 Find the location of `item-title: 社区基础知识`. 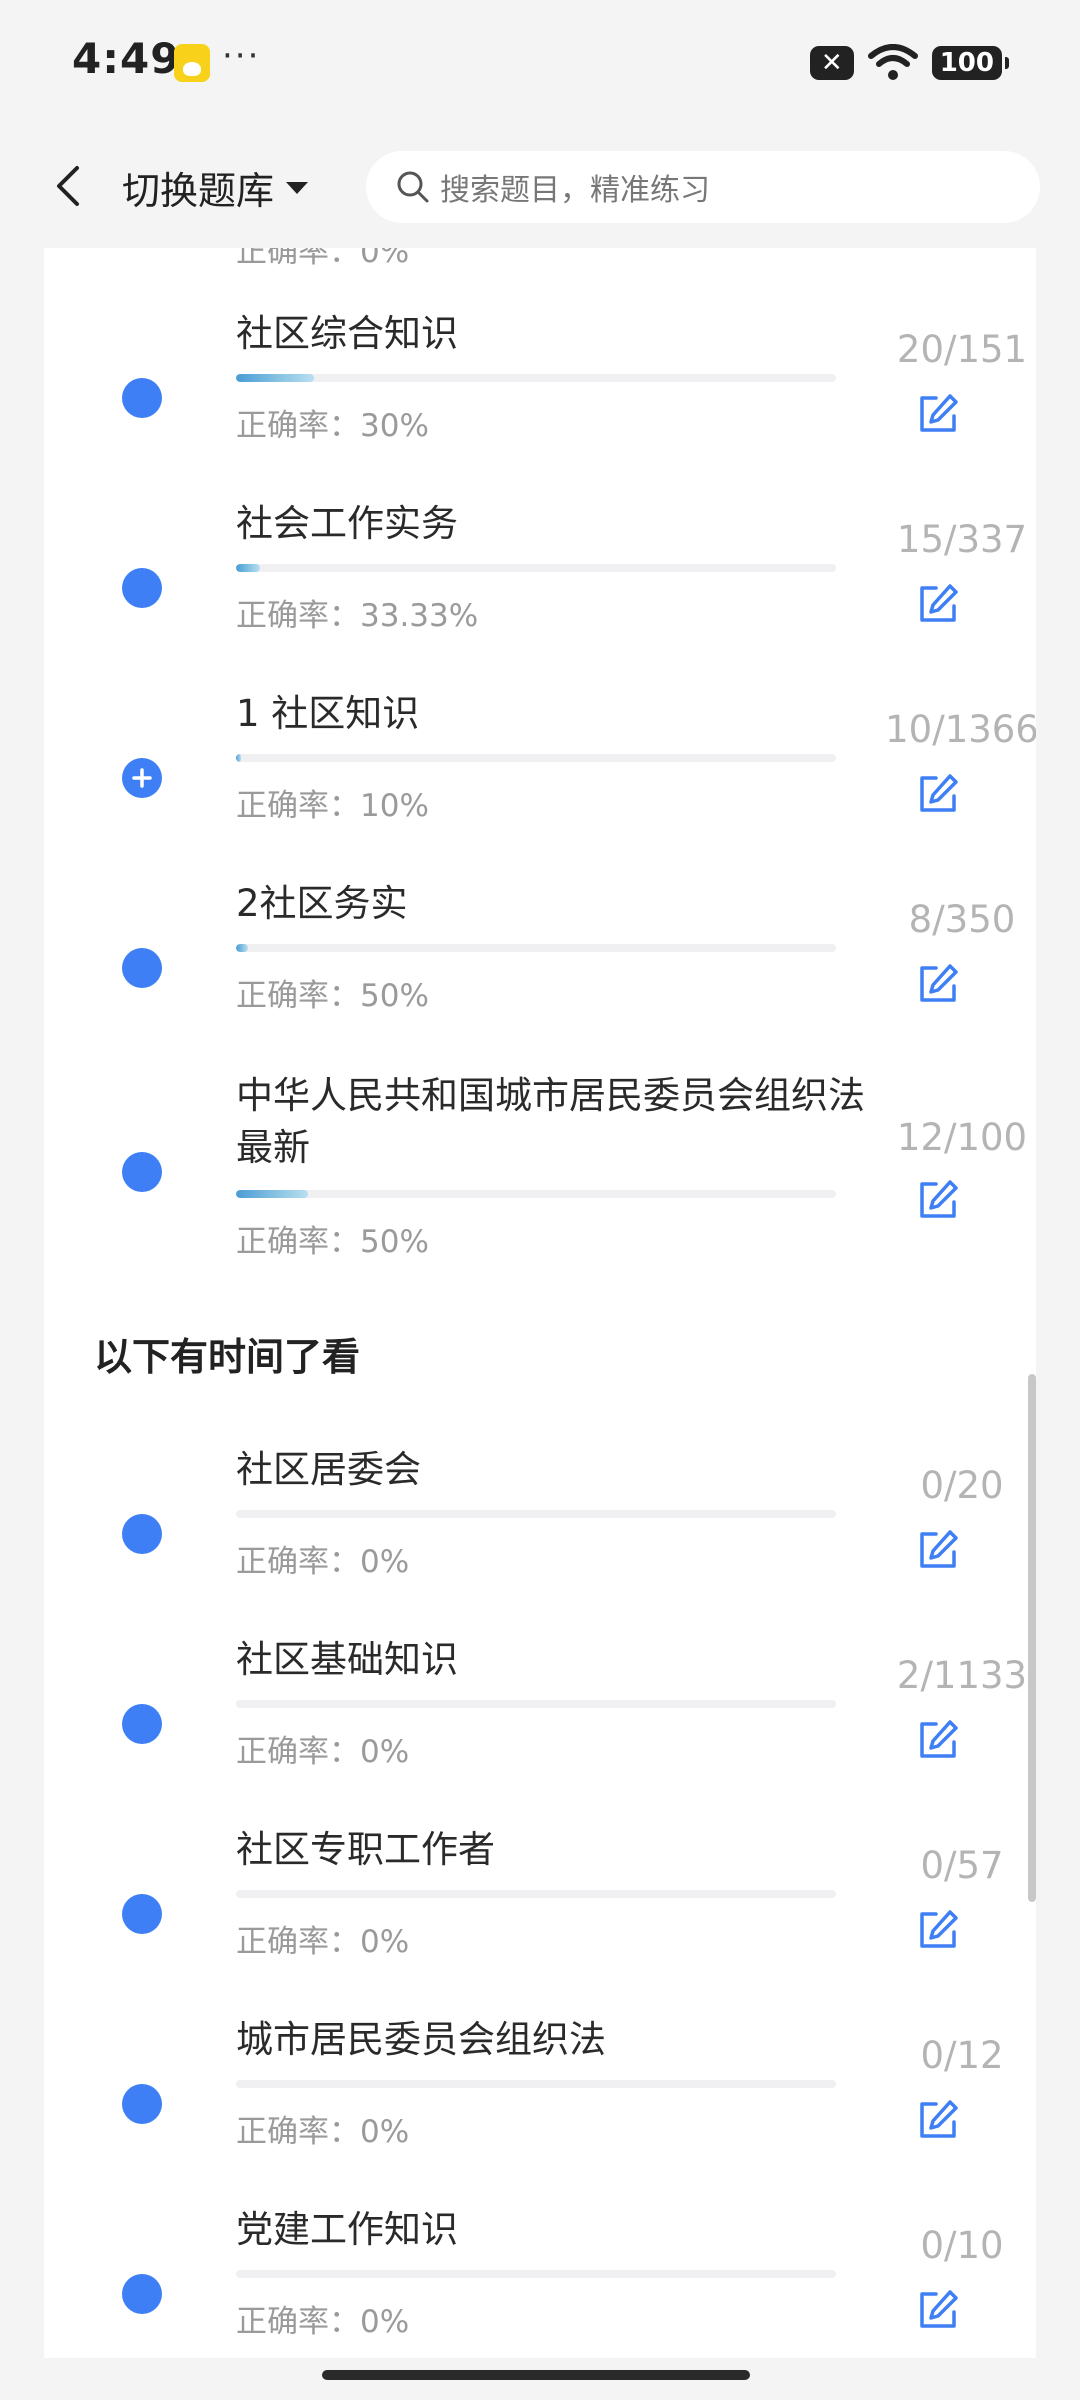

item-title: 社区基础知识 is located at coordinates (347, 1659).